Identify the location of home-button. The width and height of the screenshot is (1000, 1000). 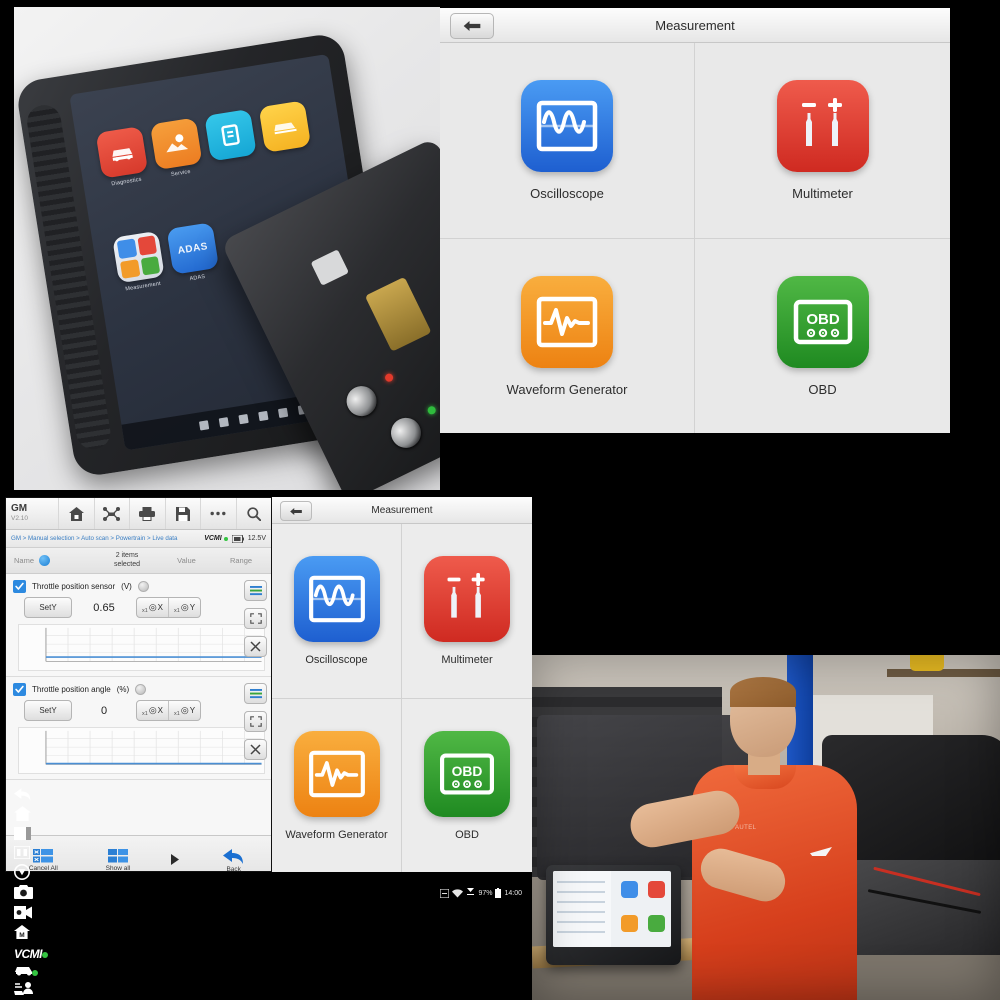
(76, 513).